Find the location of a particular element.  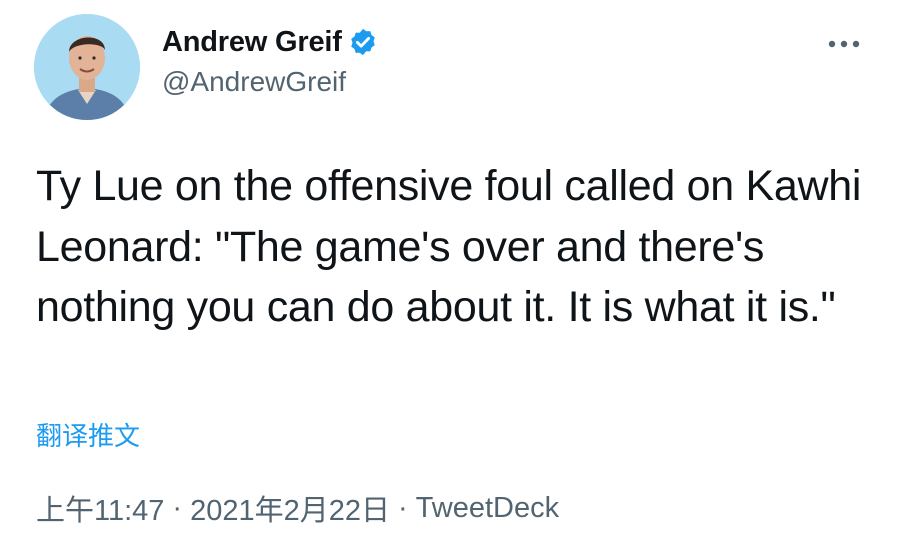

avatar is located at coordinates (87, 67).